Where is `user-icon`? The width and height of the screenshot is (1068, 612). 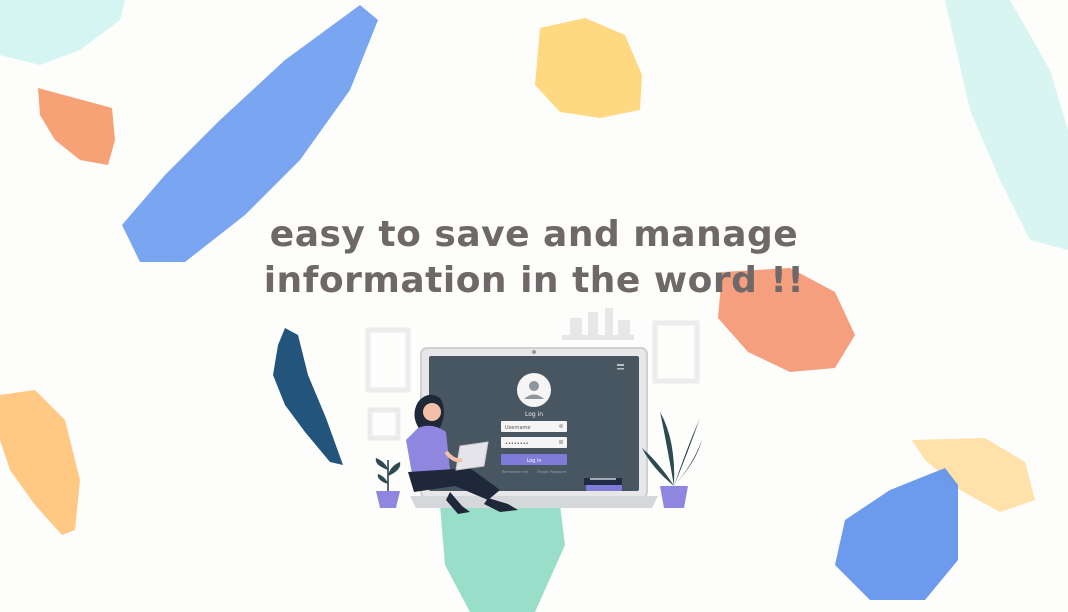 user-icon is located at coordinates (561, 426).